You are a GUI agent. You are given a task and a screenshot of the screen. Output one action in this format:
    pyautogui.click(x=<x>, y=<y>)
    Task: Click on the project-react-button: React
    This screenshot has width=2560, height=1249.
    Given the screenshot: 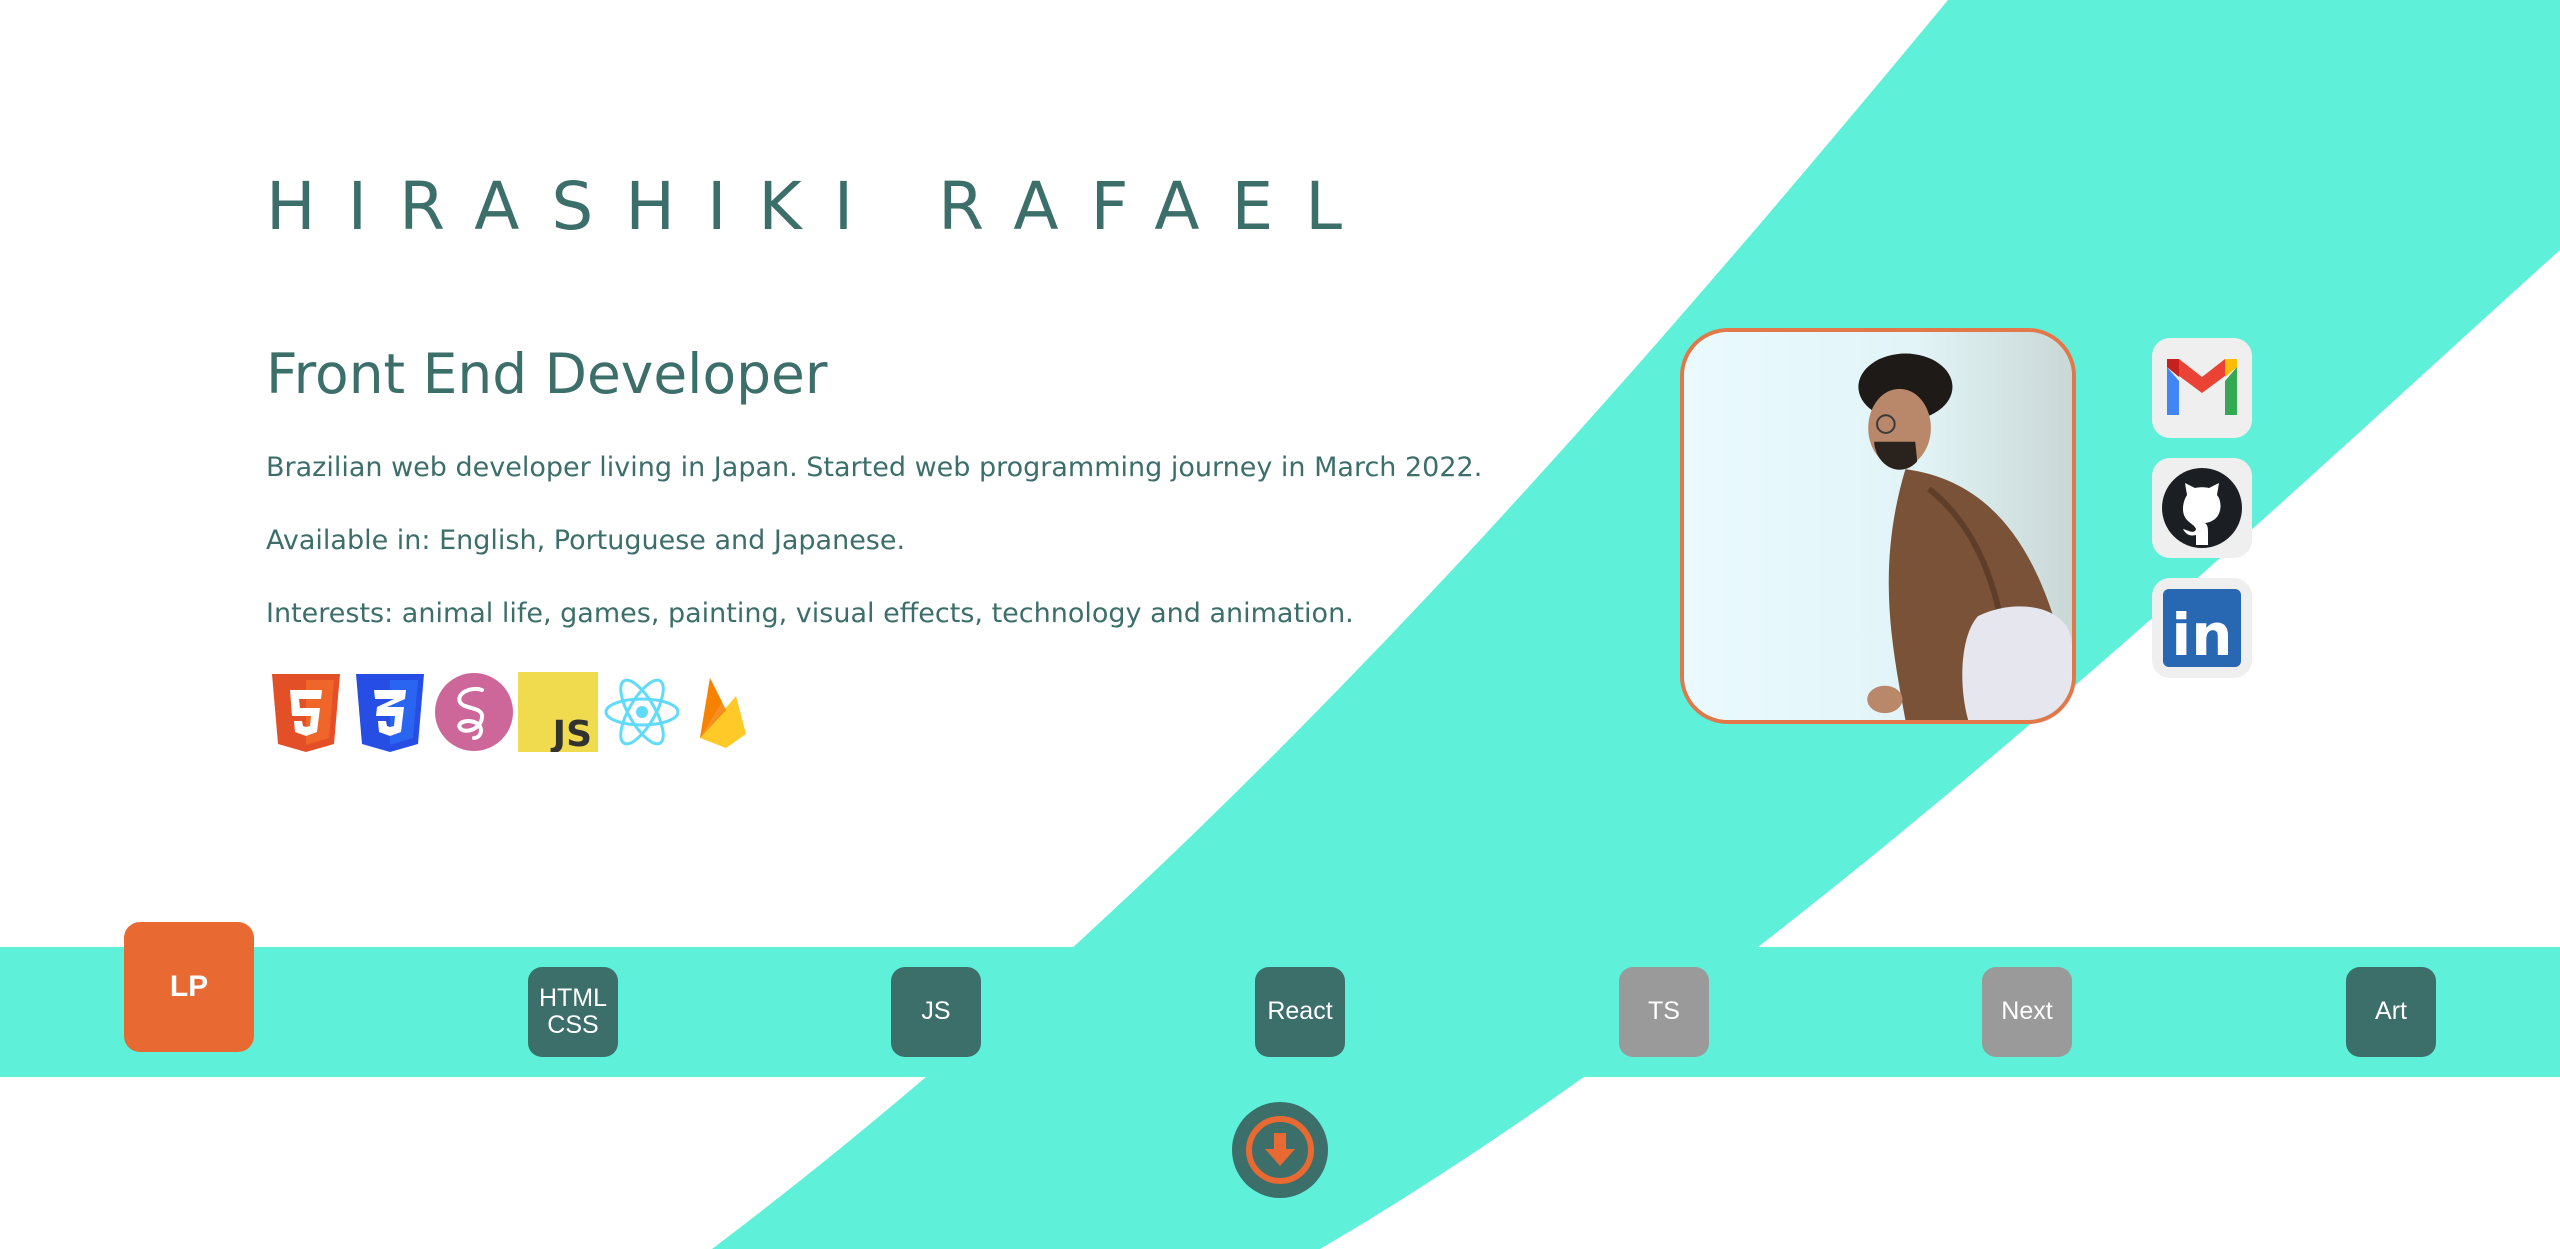 What is the action you would take?
    pyautogui.click(x=1300, y=1012)
    